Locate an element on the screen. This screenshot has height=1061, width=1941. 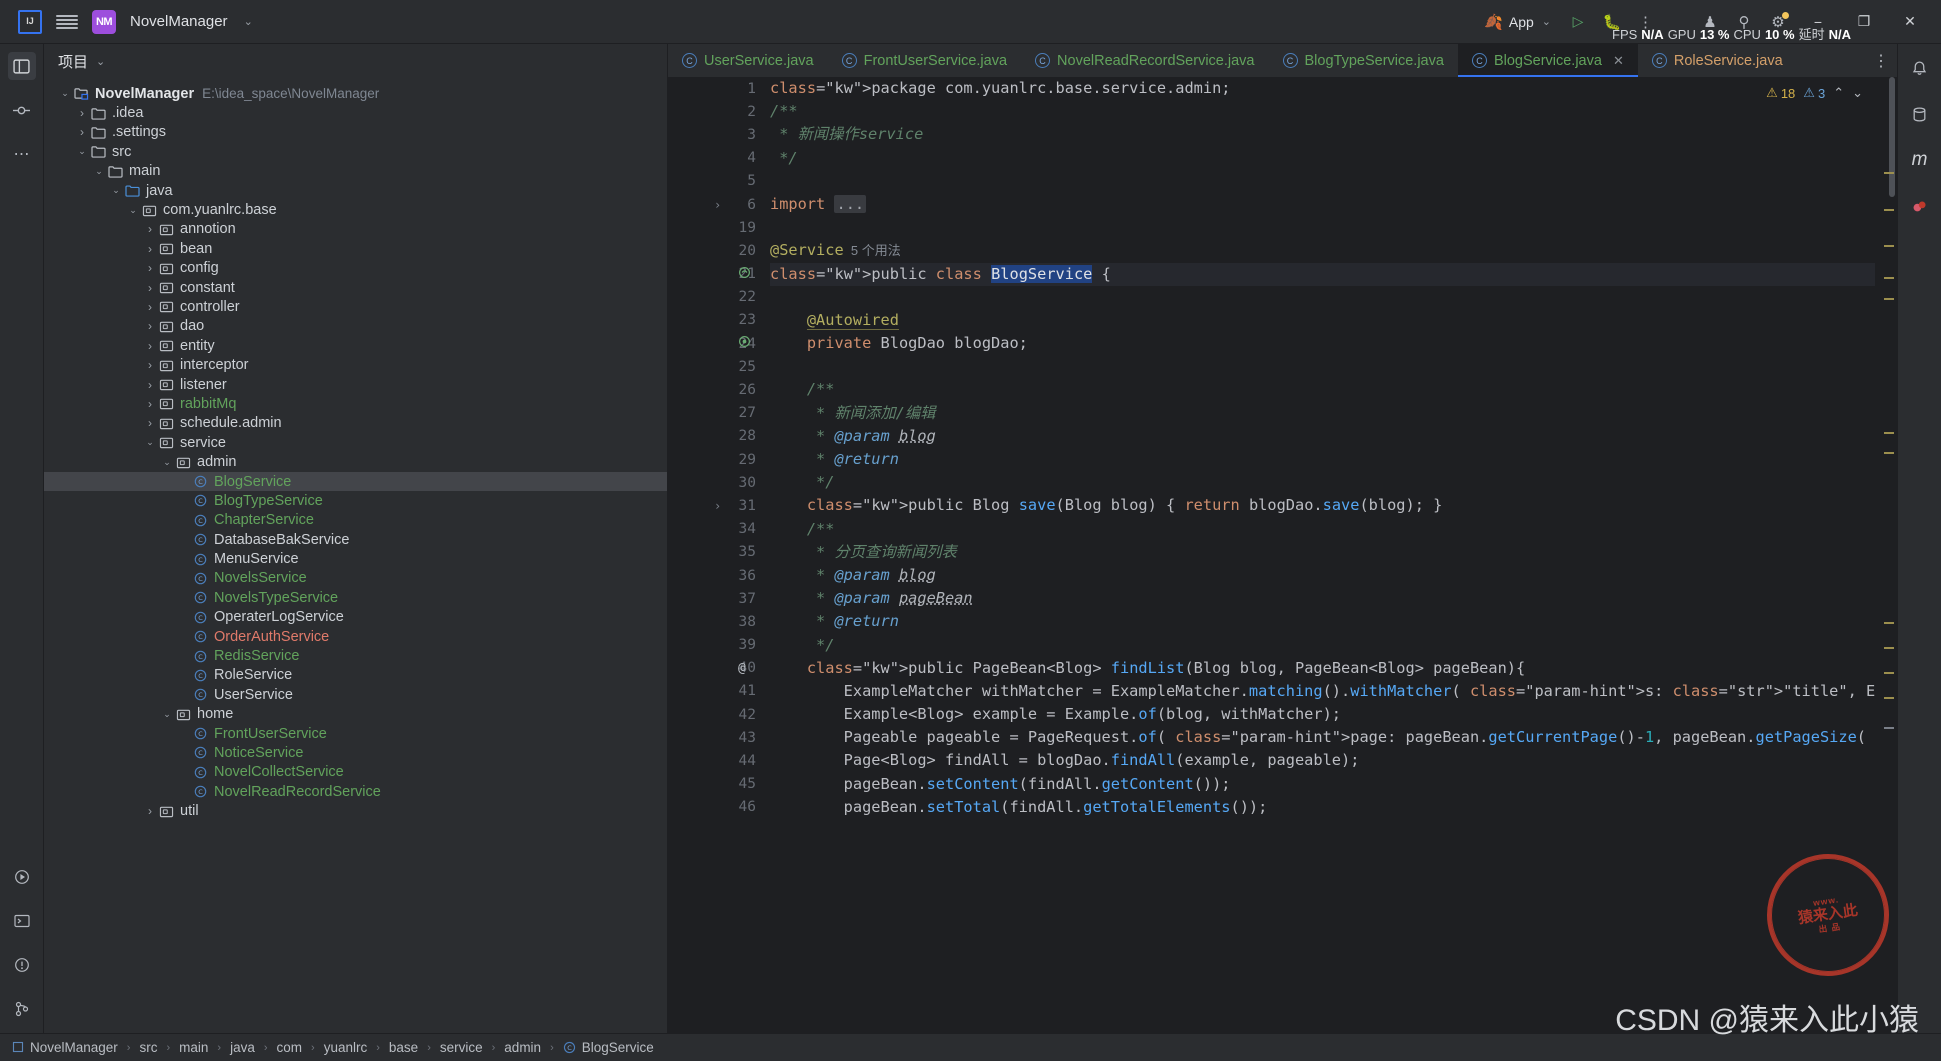
tree-node-databasebakservice: C DatabaseBakService is located at coordinates (355, 539).